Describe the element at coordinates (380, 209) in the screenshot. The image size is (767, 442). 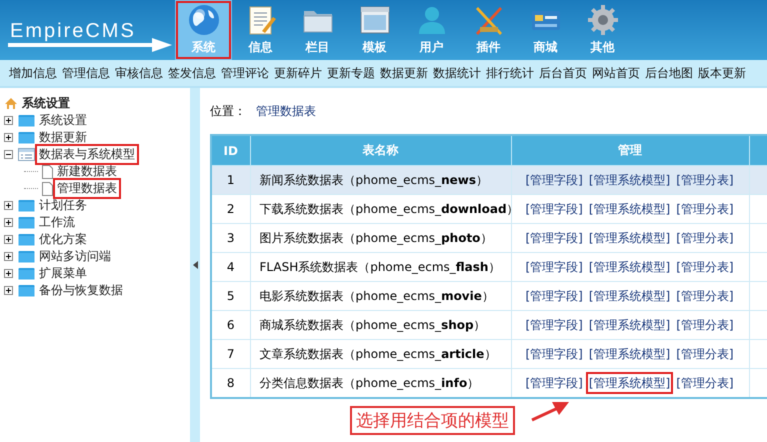
I see `table-cell: 下载系统数据表（phome_ecms_download）` at that location.